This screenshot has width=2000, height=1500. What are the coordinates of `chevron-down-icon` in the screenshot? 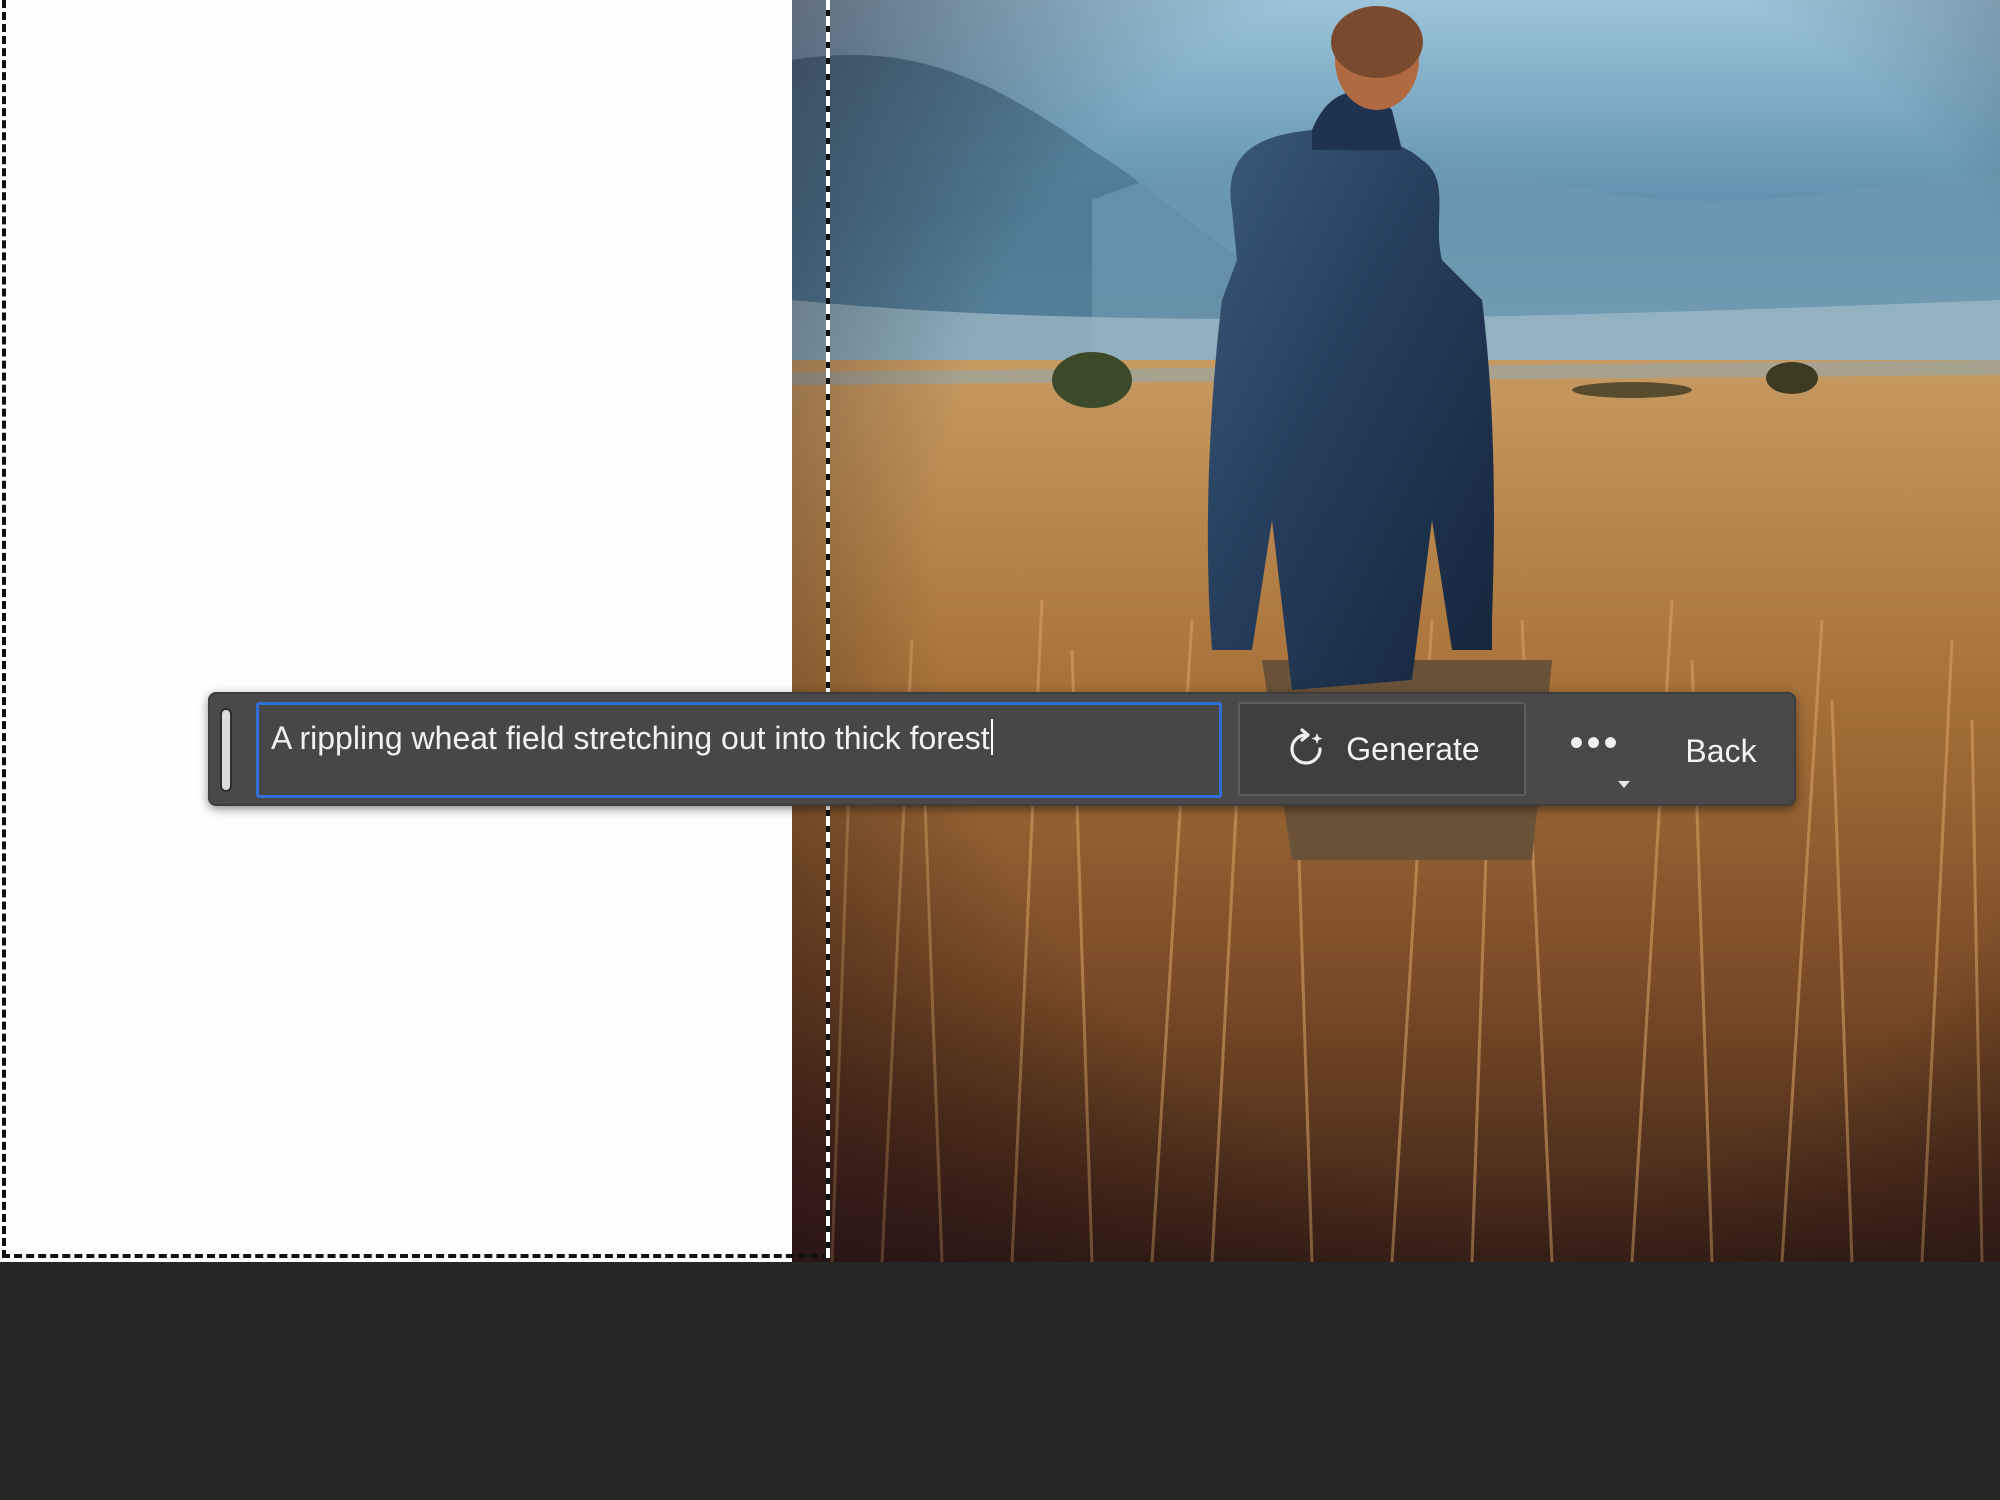 It's located at (1624, 784).